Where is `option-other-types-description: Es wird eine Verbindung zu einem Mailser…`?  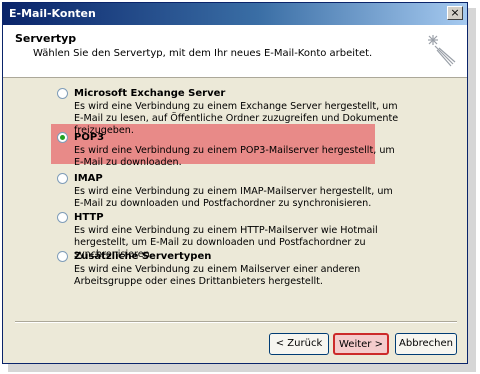 option-other-types-description: Es wird eine Verbindung zu einem Mailser… is located at coordinates (217, 275).